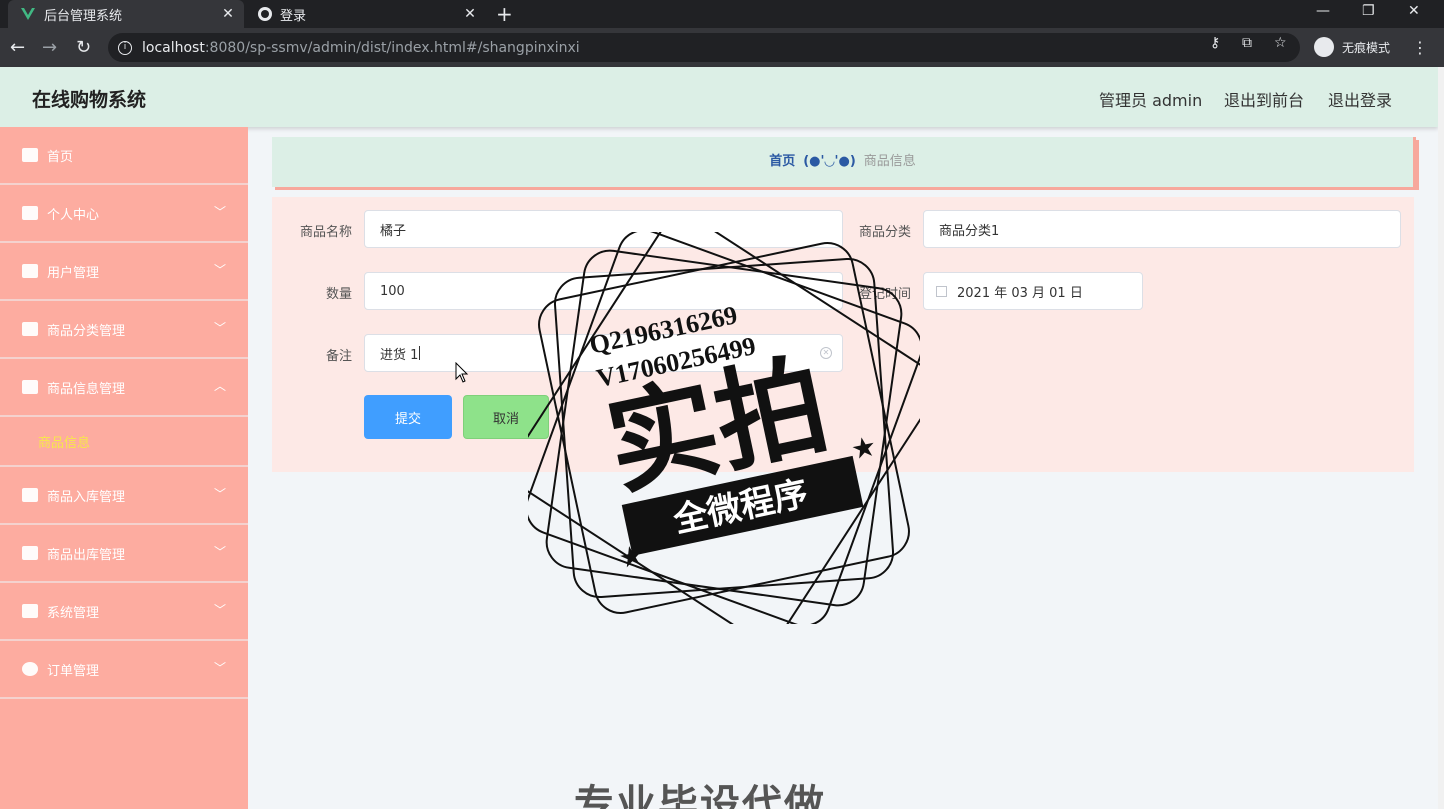  I want to click on browser-tab-active: 后台管理系统 ✕, so click(126, 14).